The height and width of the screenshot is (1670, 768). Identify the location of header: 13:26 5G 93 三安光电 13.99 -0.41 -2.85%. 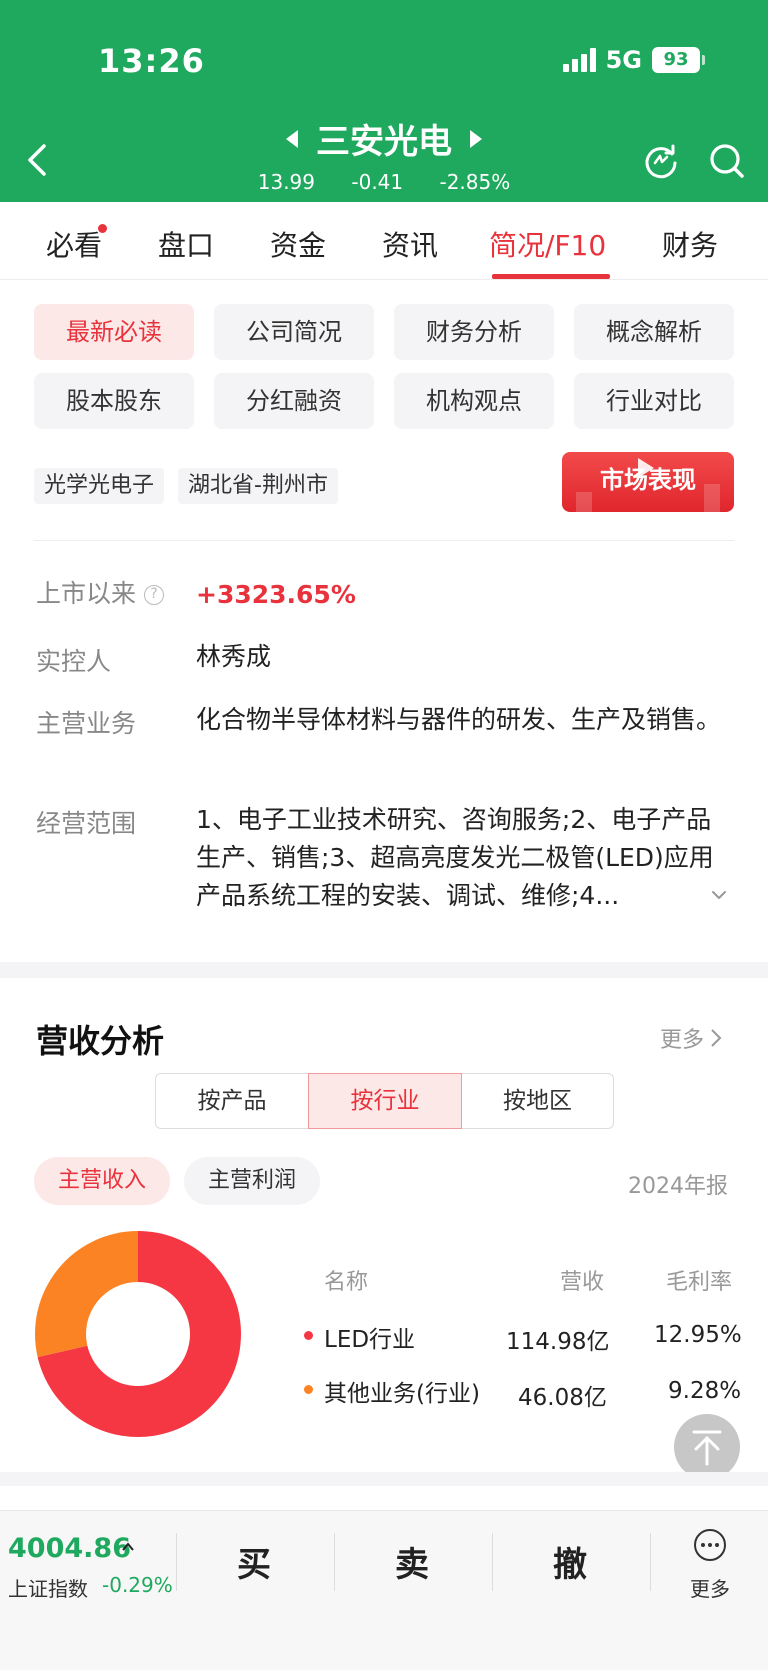
(384, 101).